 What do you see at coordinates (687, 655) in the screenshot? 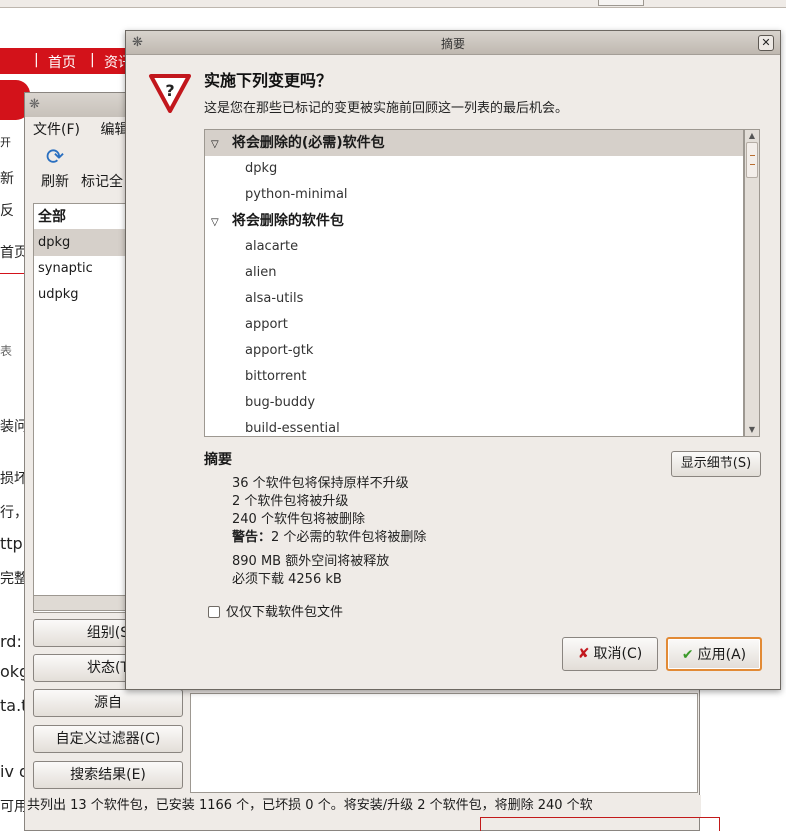
I see `checkmark-icon: ✔` at bounding box center [687, 655].